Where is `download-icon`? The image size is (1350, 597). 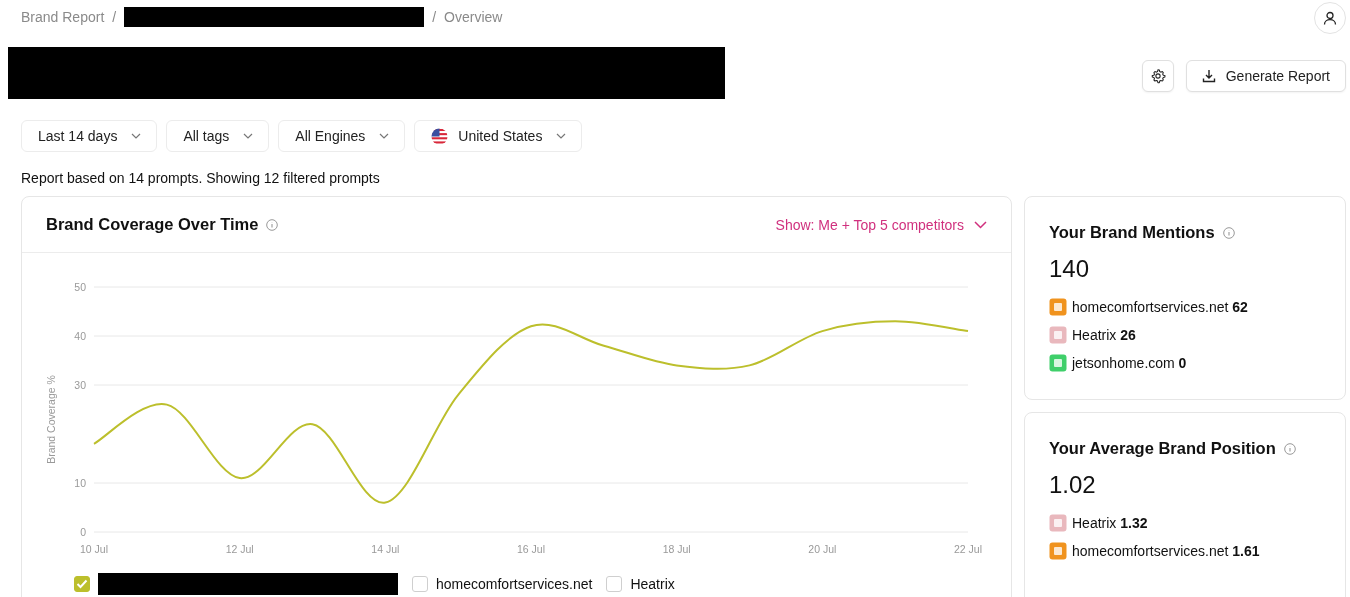
download-icon is located at coordinates (1208, 76).